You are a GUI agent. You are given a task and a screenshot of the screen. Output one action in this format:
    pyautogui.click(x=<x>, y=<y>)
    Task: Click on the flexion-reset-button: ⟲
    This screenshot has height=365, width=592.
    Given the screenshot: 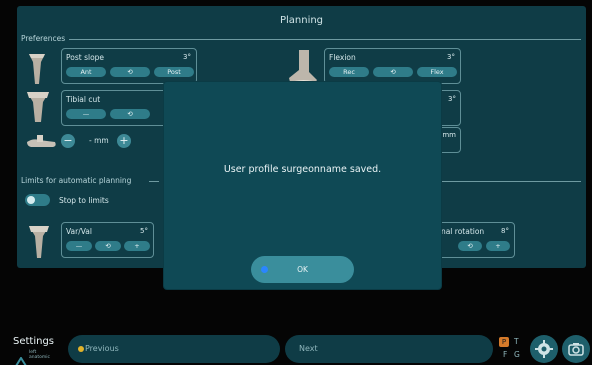 What is the action you would take?
    pyautogui.click(x=393, y=72)
    